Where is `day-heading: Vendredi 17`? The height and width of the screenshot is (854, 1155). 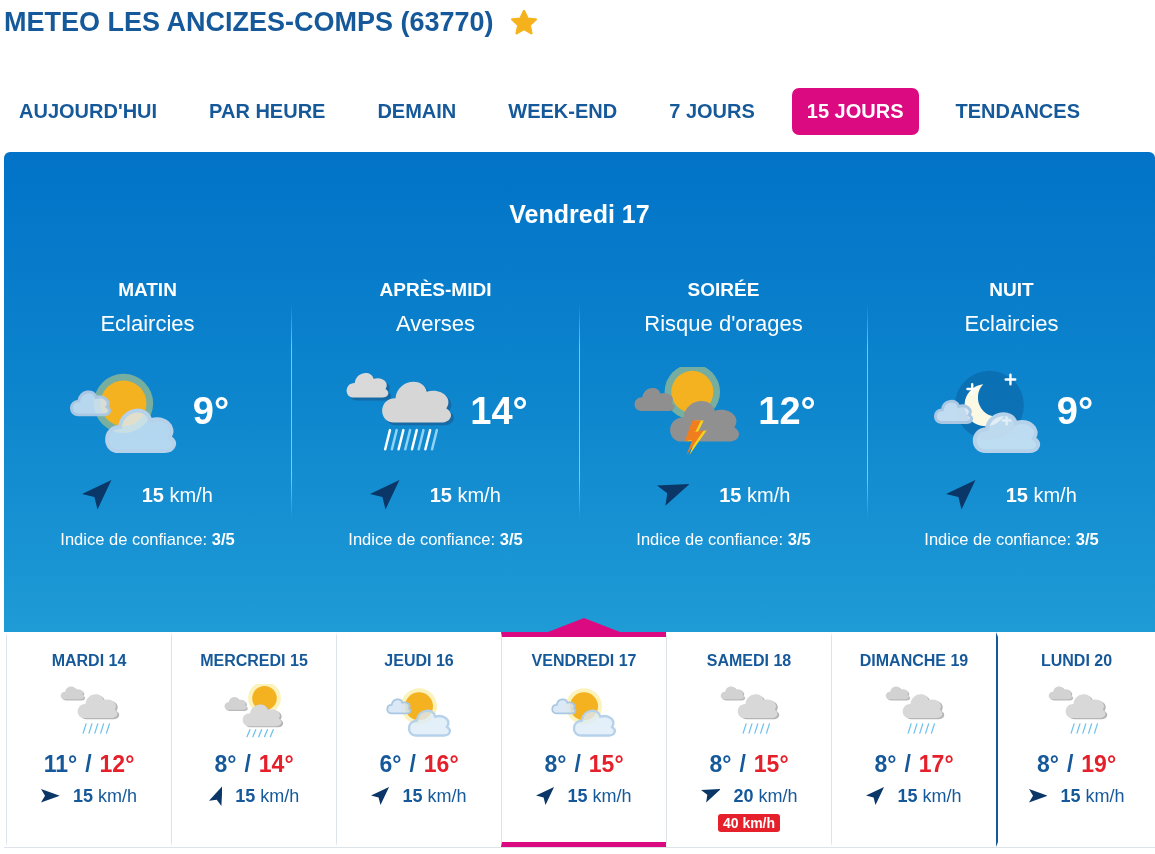 day-heading: Vendredi 17 is located at coordinates (579, 214).